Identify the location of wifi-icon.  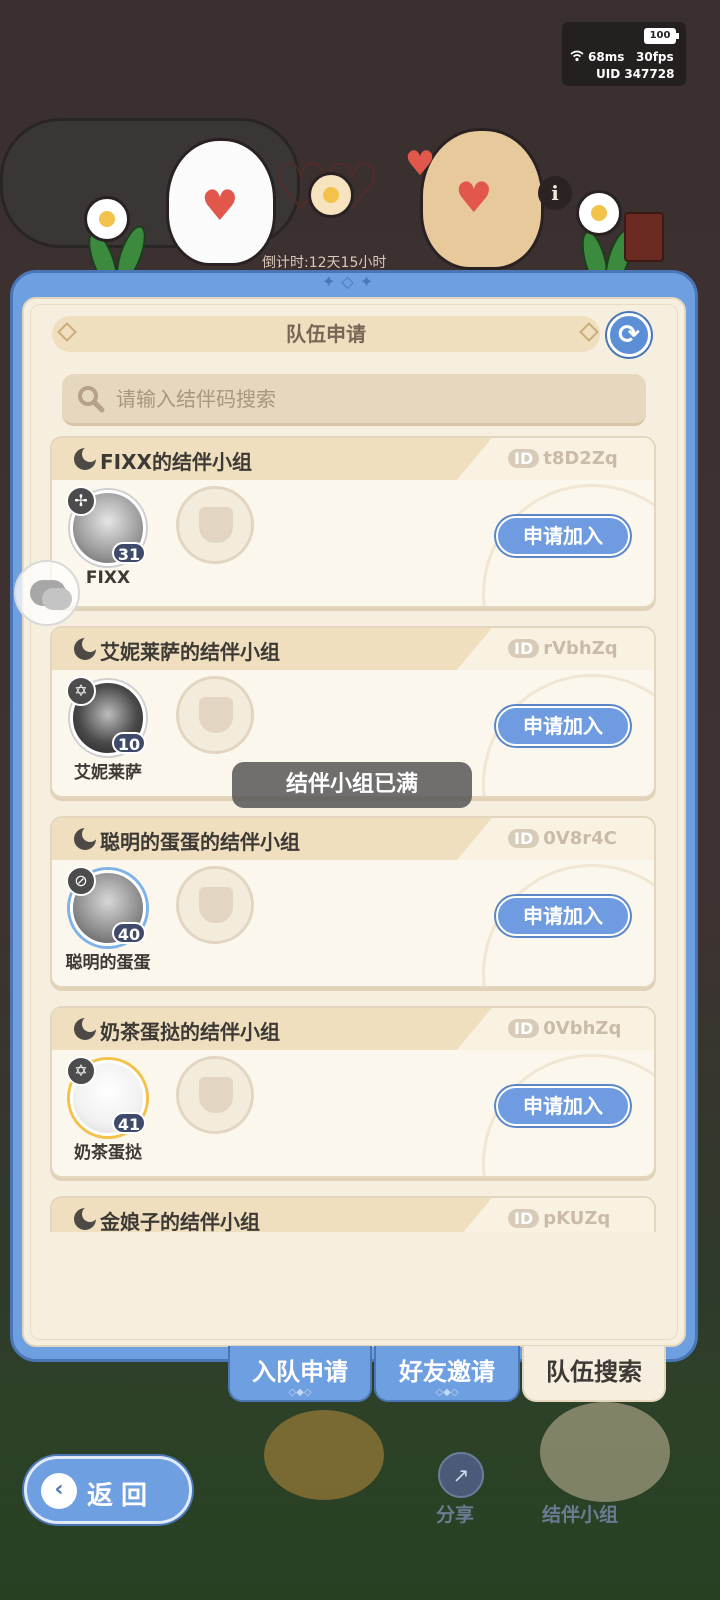
(577, 57).